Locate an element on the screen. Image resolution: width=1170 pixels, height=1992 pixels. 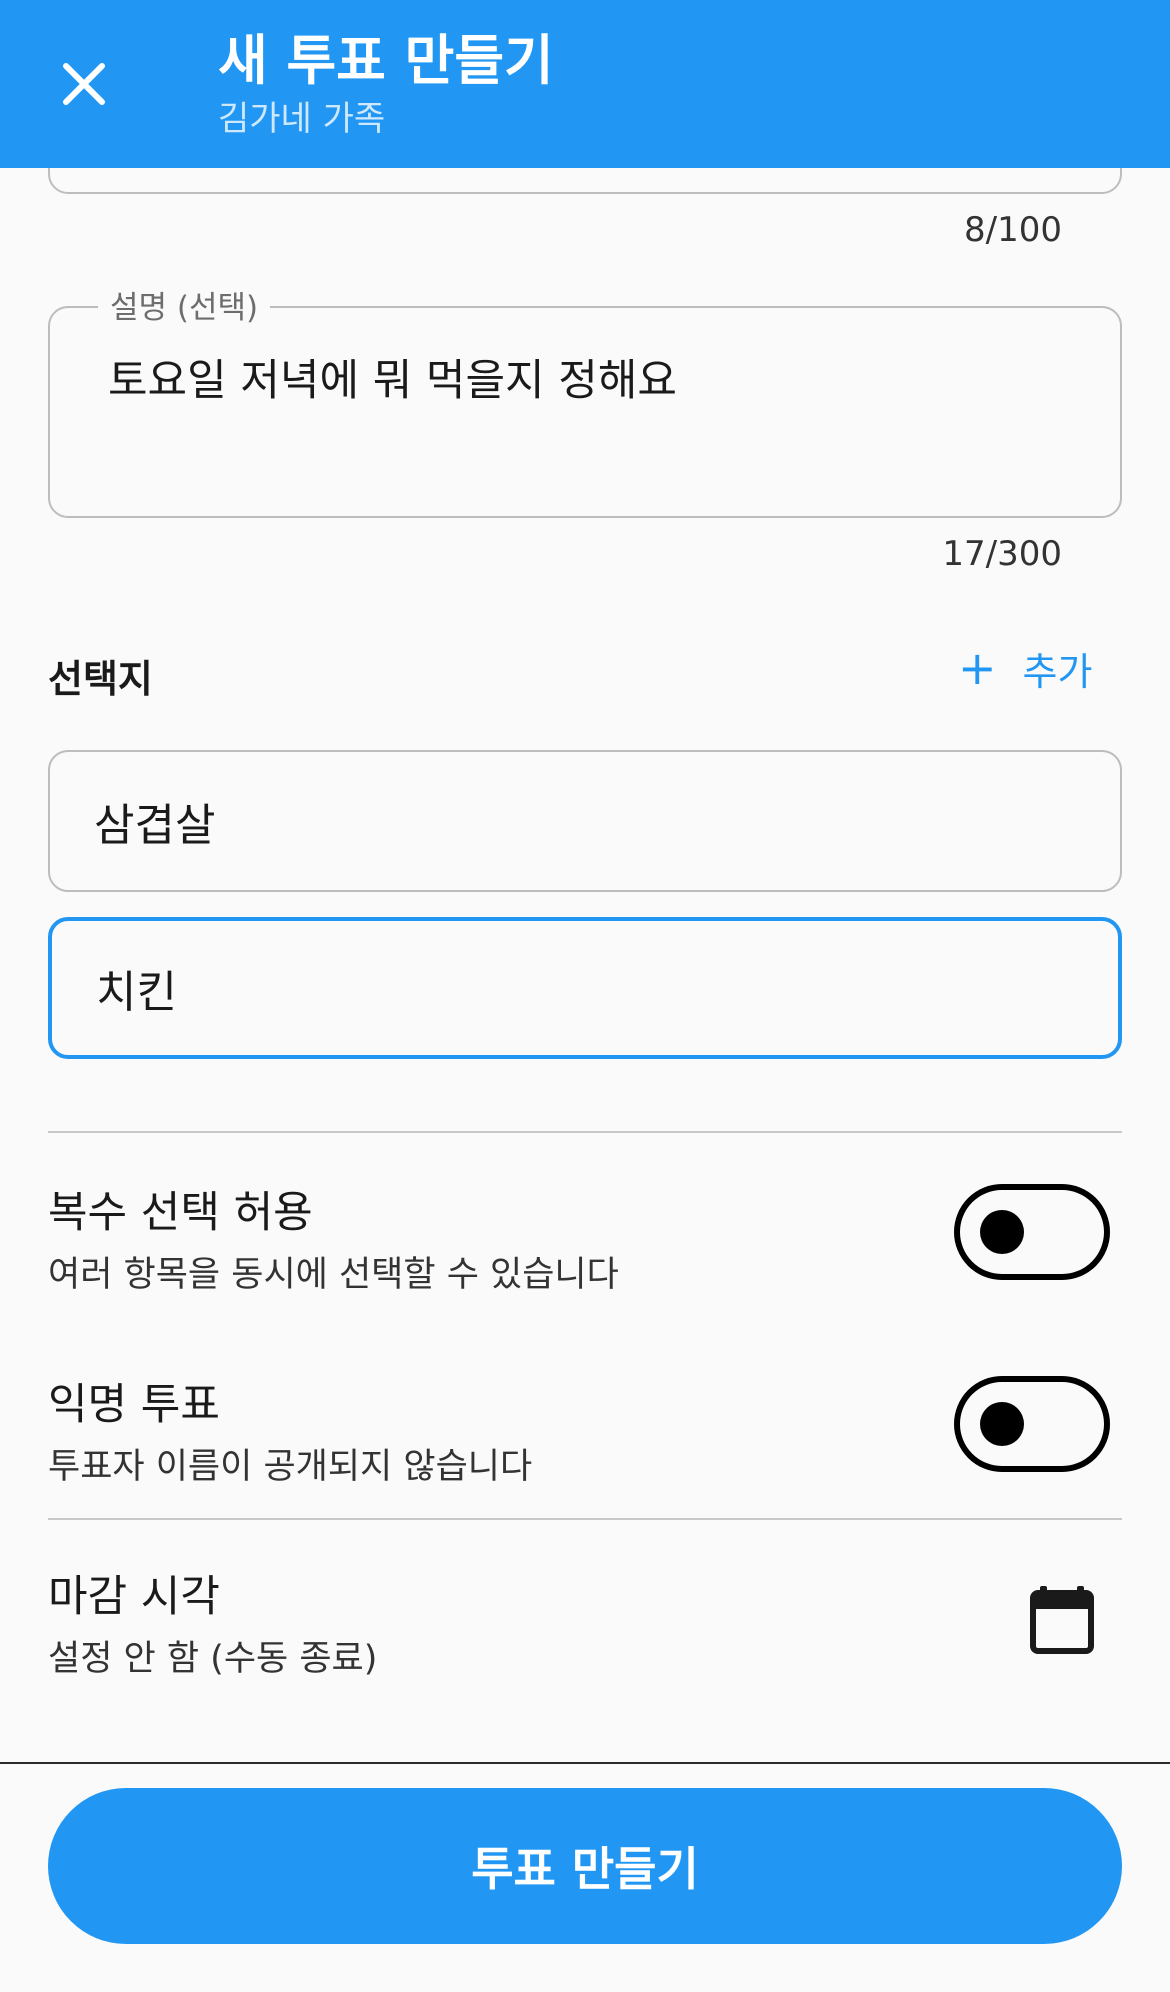
option-input-1-text is located at coordinates (584, 821).